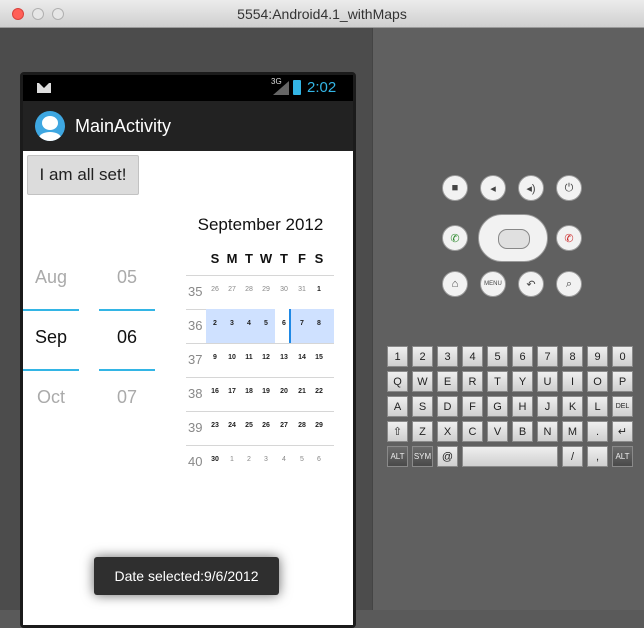  Describe the element at coordinates (249, 391) in the screenshot. I see `calendar-day: 18` at that location.